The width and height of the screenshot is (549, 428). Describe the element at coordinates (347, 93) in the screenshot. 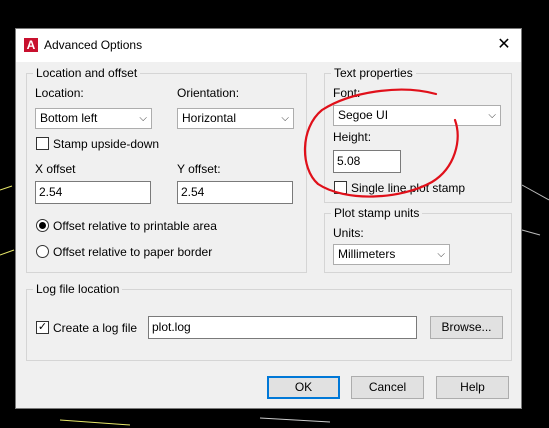

I see `font-label: Font:` at that location.